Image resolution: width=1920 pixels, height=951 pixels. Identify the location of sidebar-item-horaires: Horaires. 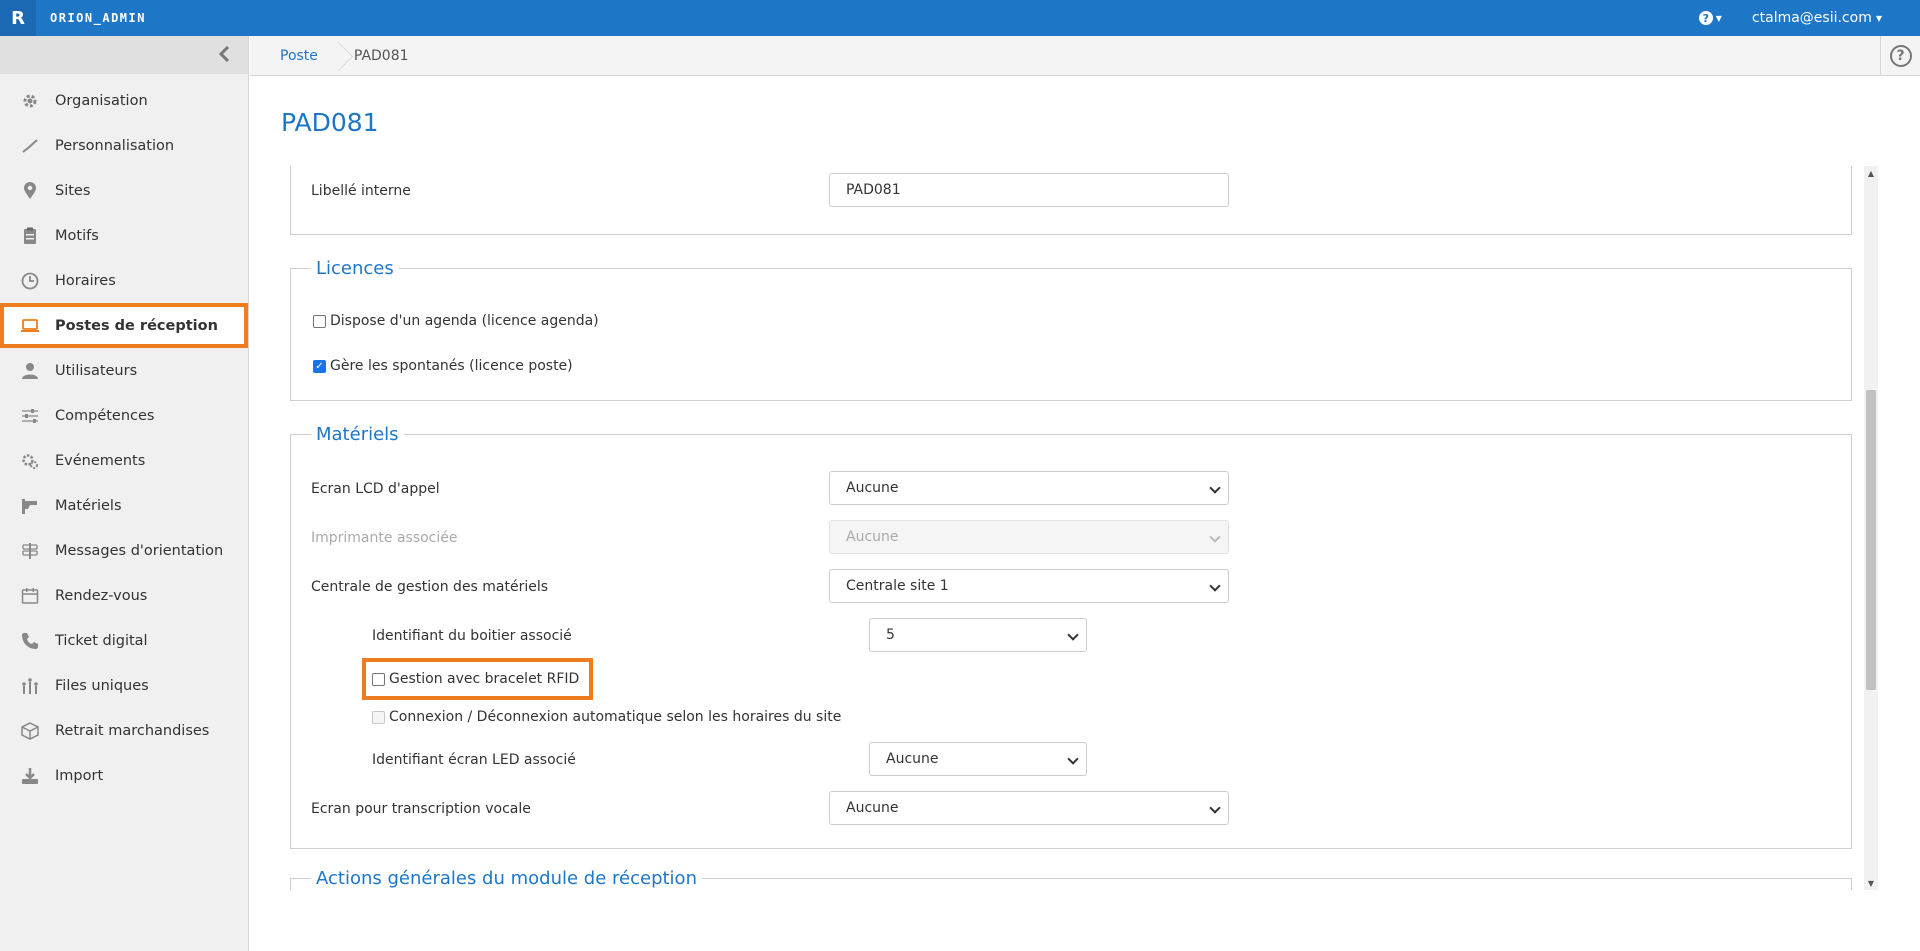
(124, 280).